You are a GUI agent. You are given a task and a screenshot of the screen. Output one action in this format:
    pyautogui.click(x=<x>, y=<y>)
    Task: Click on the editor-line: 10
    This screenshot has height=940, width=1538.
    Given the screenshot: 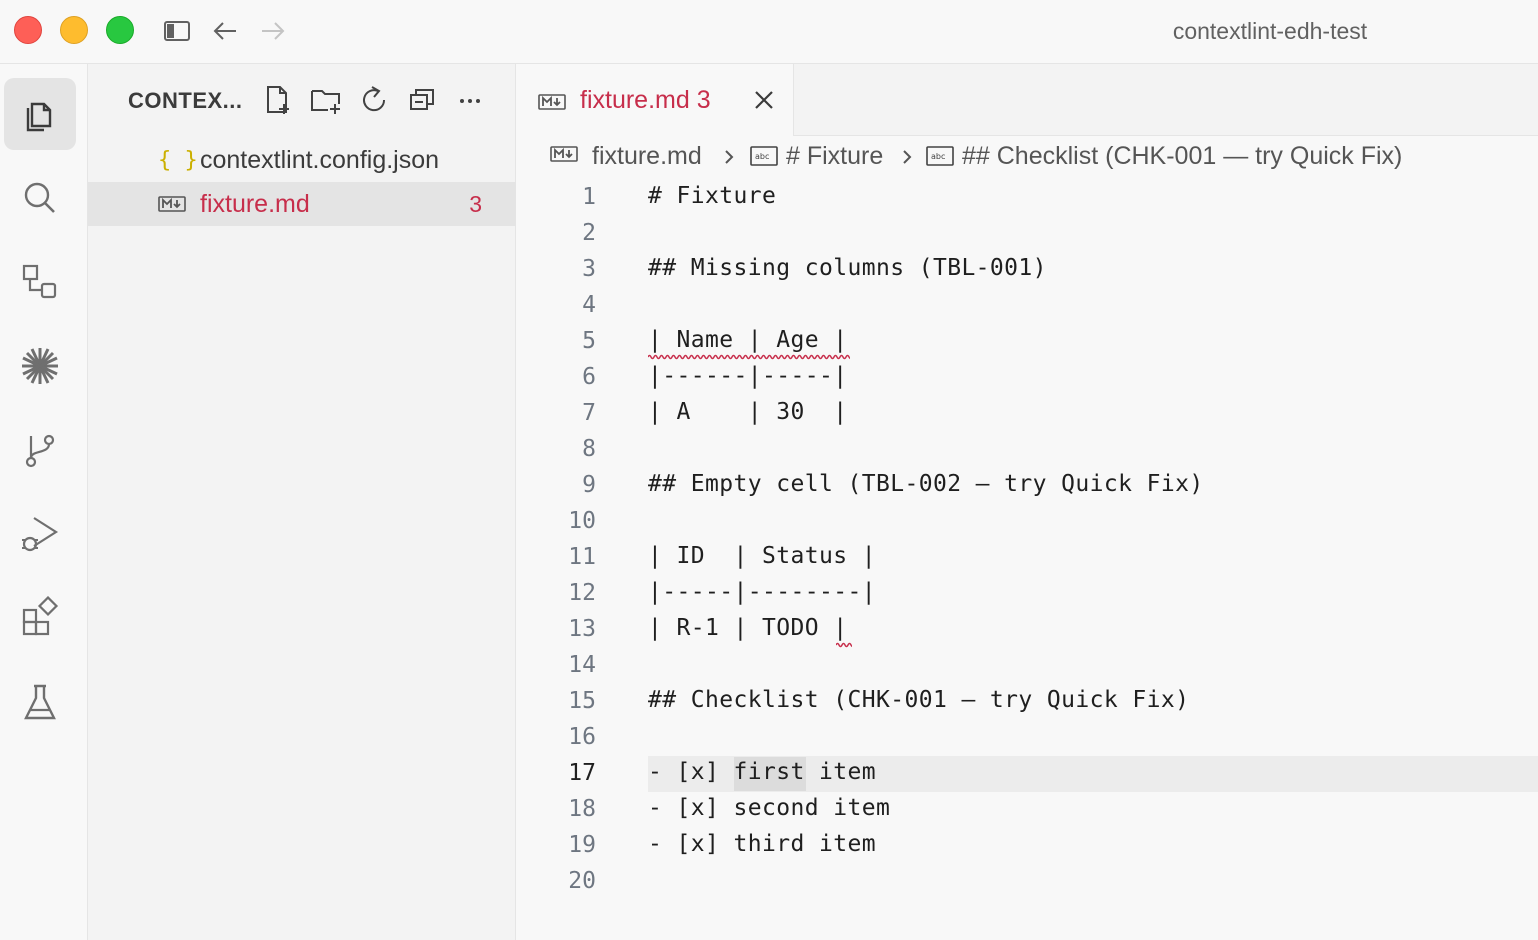 What is the action you would take?
    pyautogui.click(x=1027, y=522)
    